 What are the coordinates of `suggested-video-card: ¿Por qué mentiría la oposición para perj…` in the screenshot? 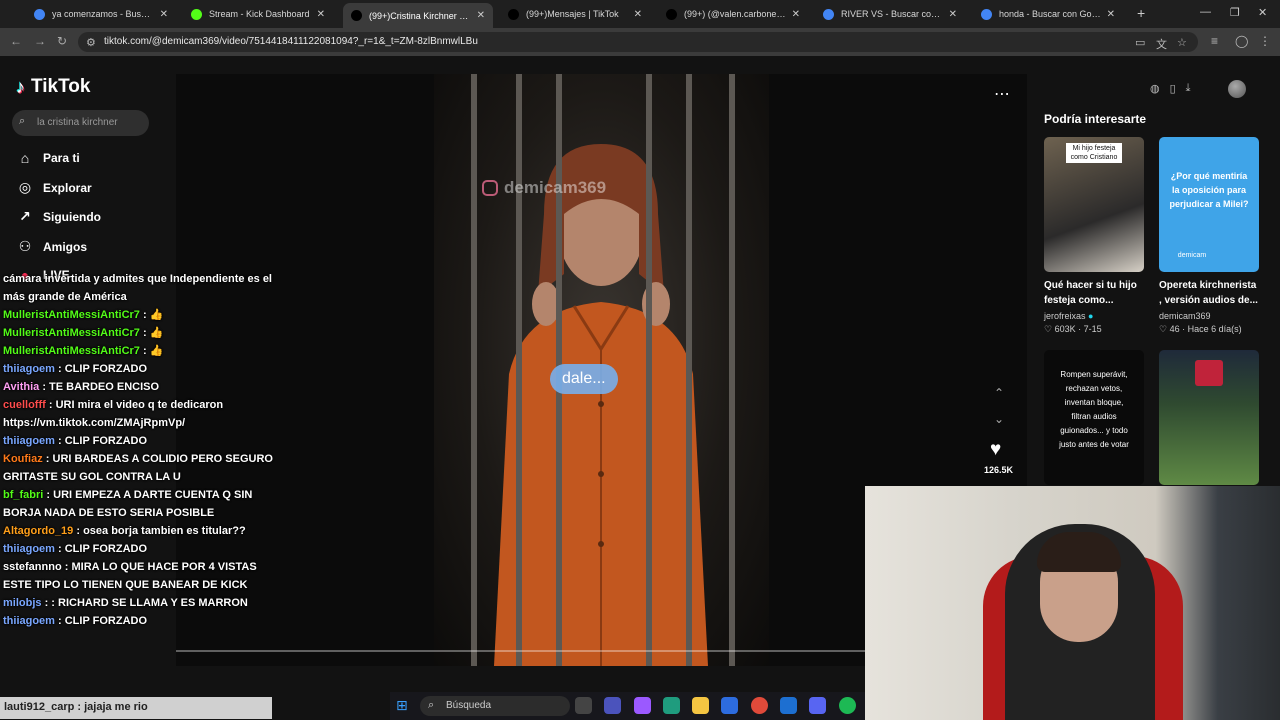 It's located at (1209, 236).